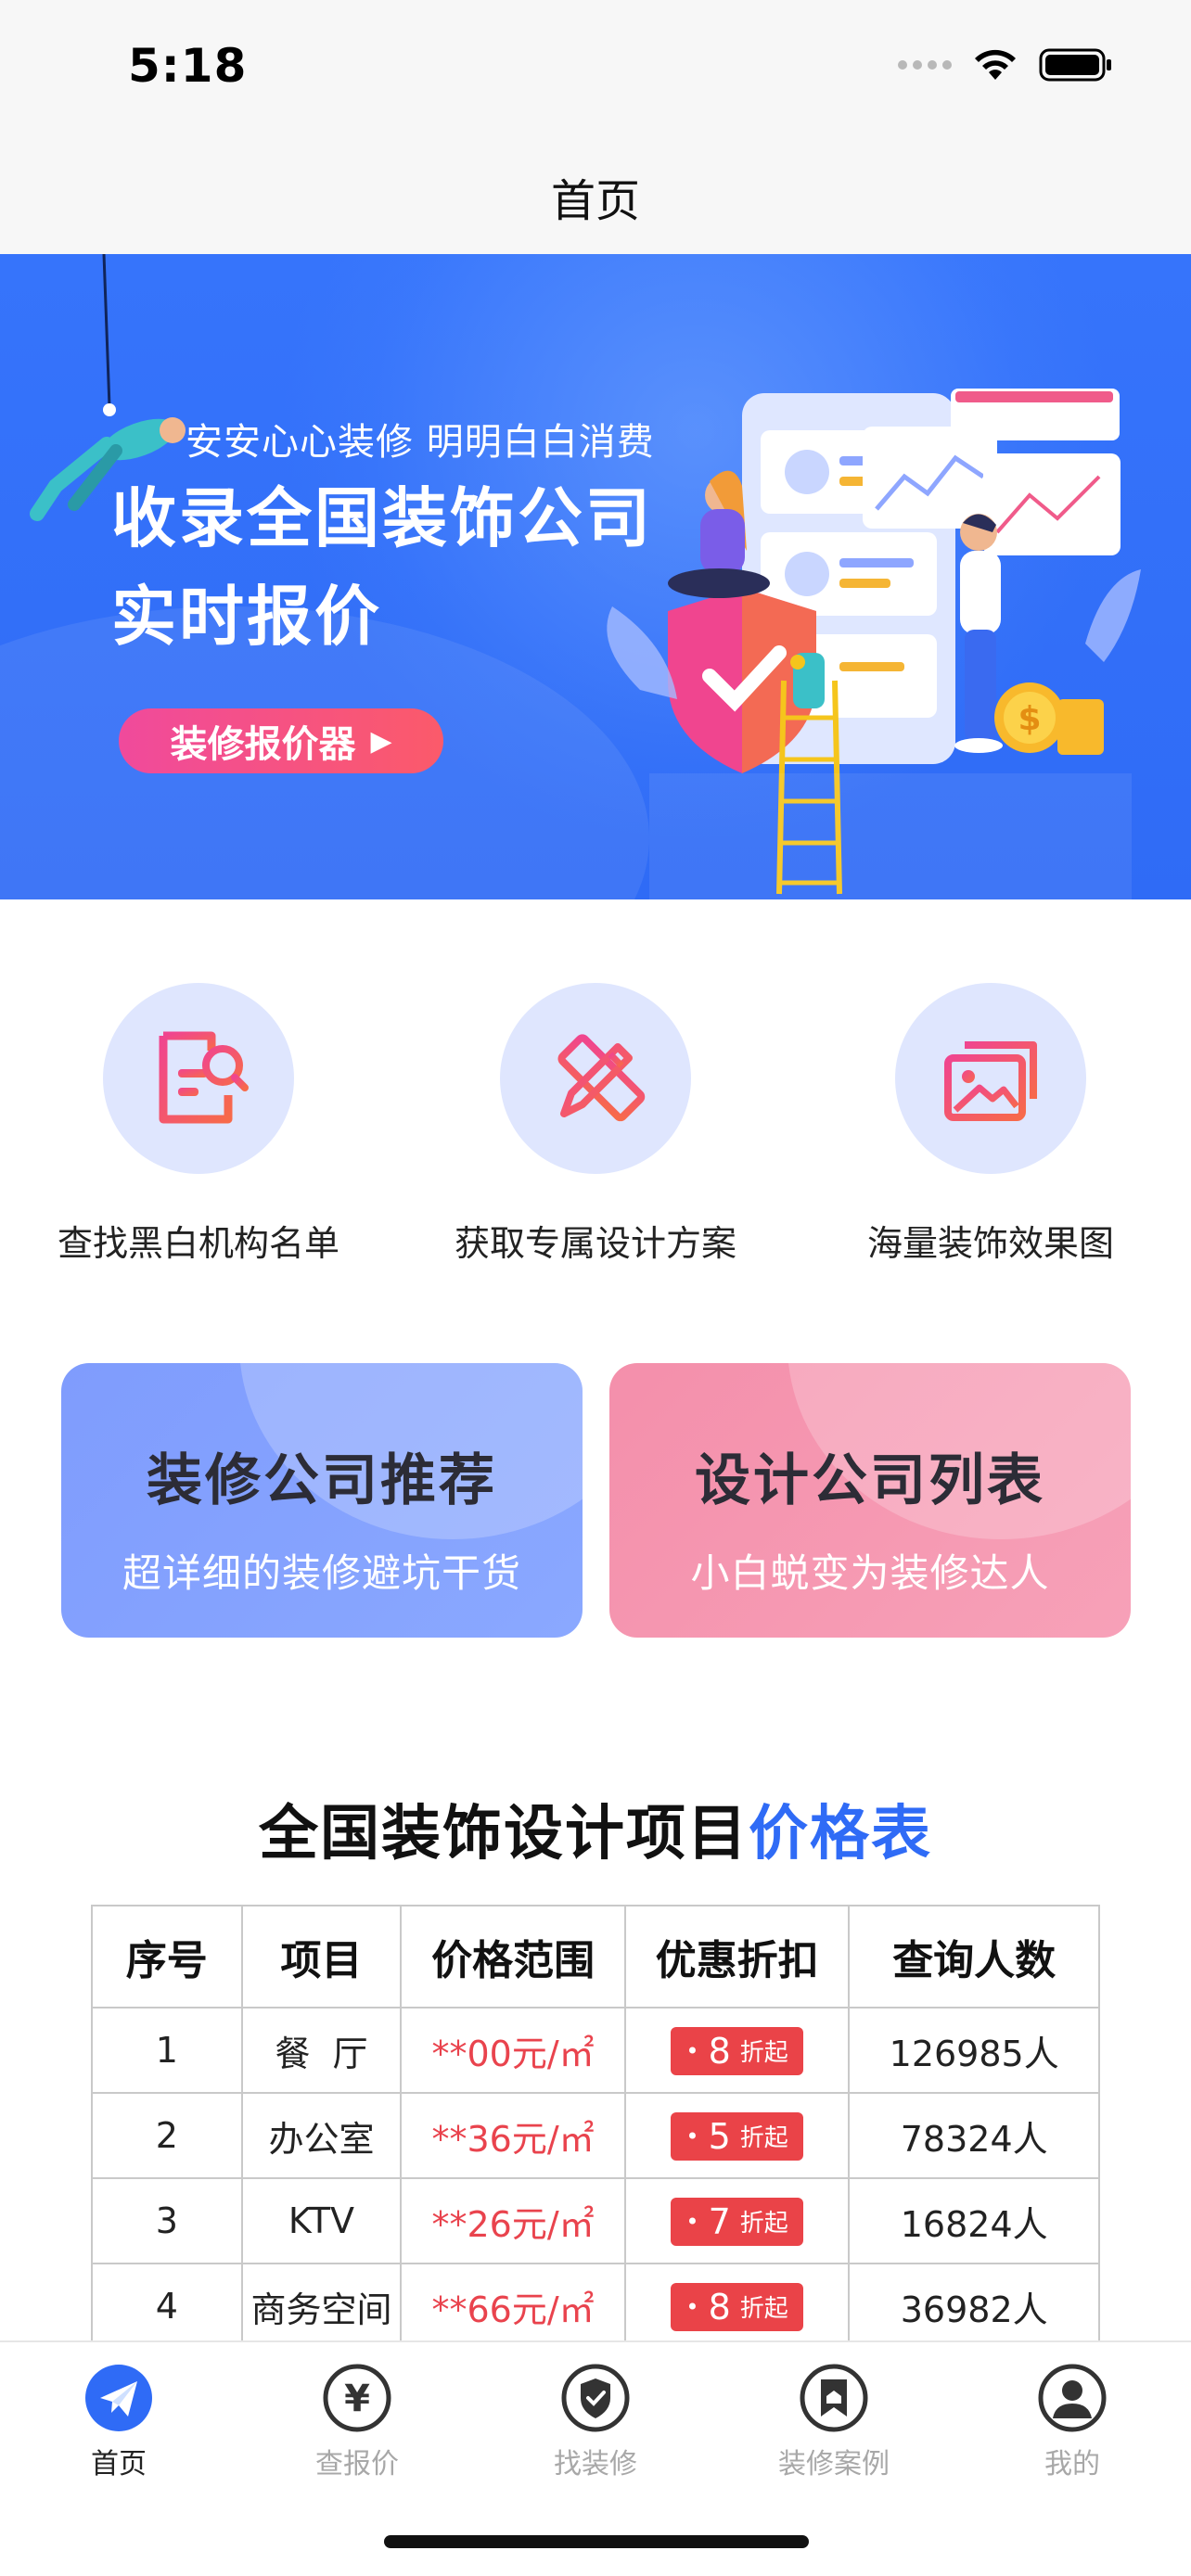 The height and width of the screenshot is (2576, 1191). I want to click on row-no: 3, so click(167, 2220).